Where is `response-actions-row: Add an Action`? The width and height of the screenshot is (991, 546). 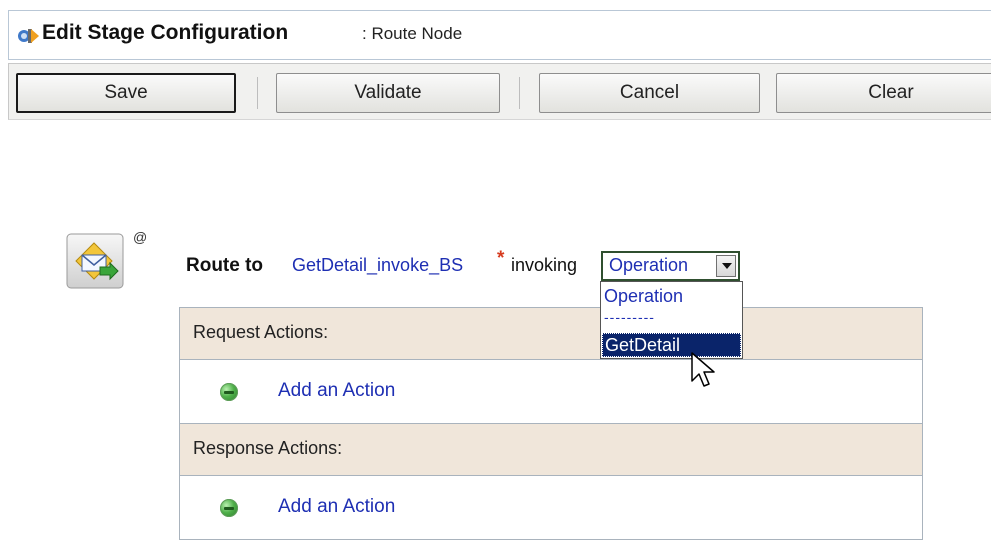 response-actions-row: Add an Action is located at coordinates (551, 507).